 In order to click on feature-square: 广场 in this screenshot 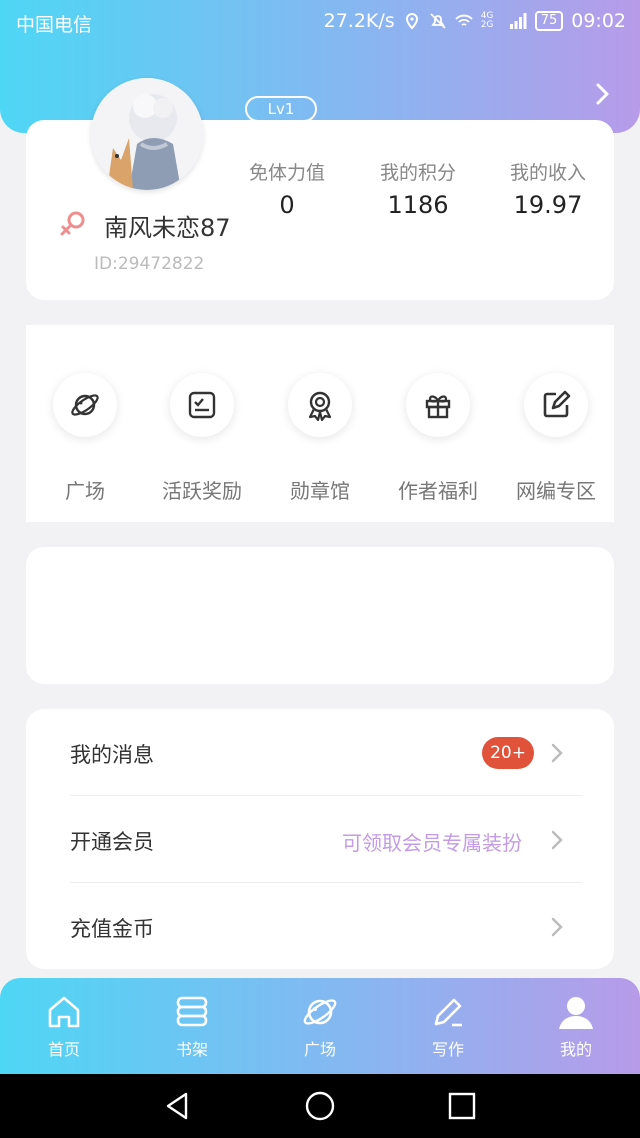, I will do `click(85, 438)`.